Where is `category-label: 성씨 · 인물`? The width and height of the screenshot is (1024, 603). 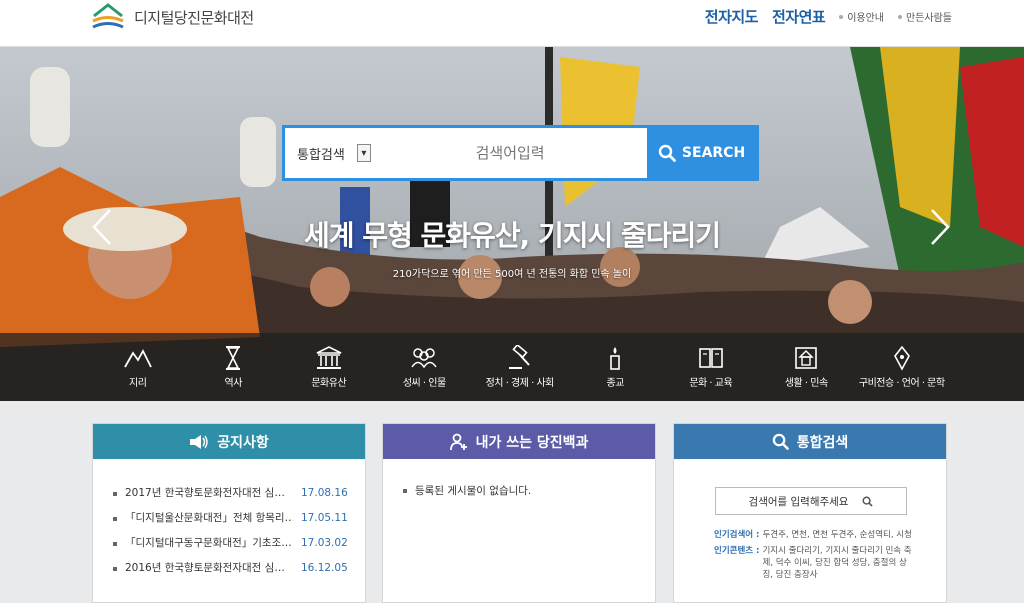
category-label: 성씨 · 인물 is located at coordinates (424, 383).